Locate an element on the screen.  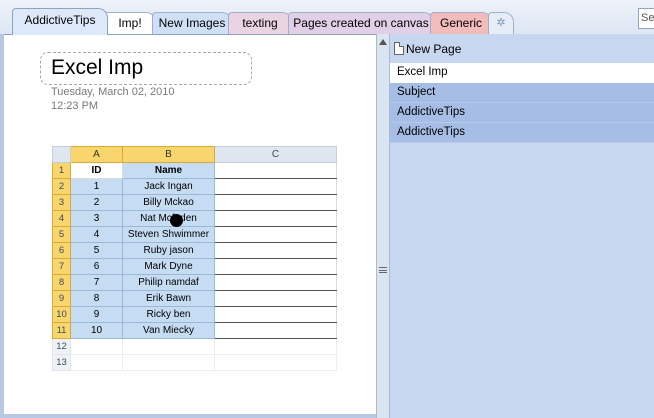
table-row: 3 2 Billy Mckao is located at coordinates (194, 202).